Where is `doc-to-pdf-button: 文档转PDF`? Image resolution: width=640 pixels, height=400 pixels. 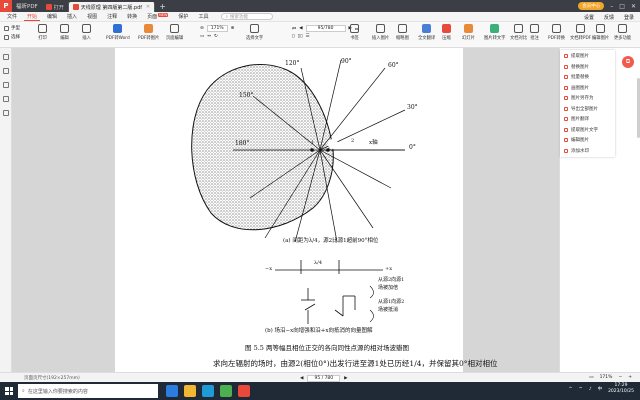 doc-to-pdf-button: 文档转PDF is located at coordinates (580, 32).